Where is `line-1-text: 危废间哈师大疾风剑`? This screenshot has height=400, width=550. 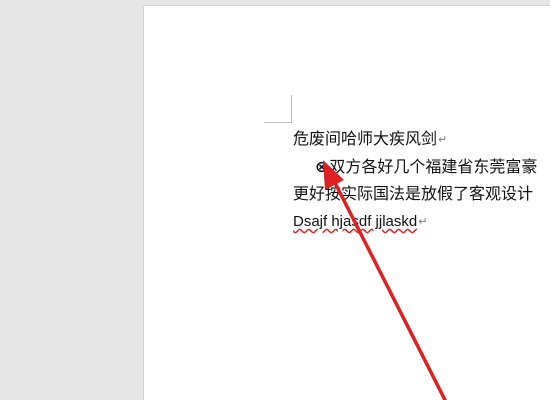 line-1-text: 危废间哈师大疾风剑 is located at coordinates (365, 138).